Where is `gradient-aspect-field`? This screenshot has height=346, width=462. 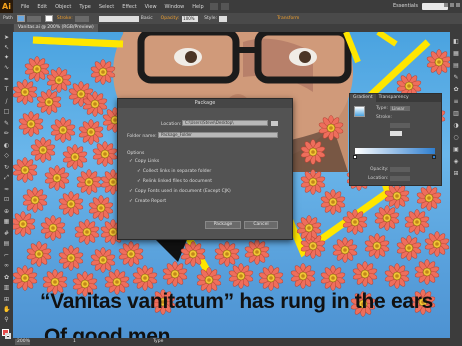
gradient-aspect-field is located at coordinates (396, 133).